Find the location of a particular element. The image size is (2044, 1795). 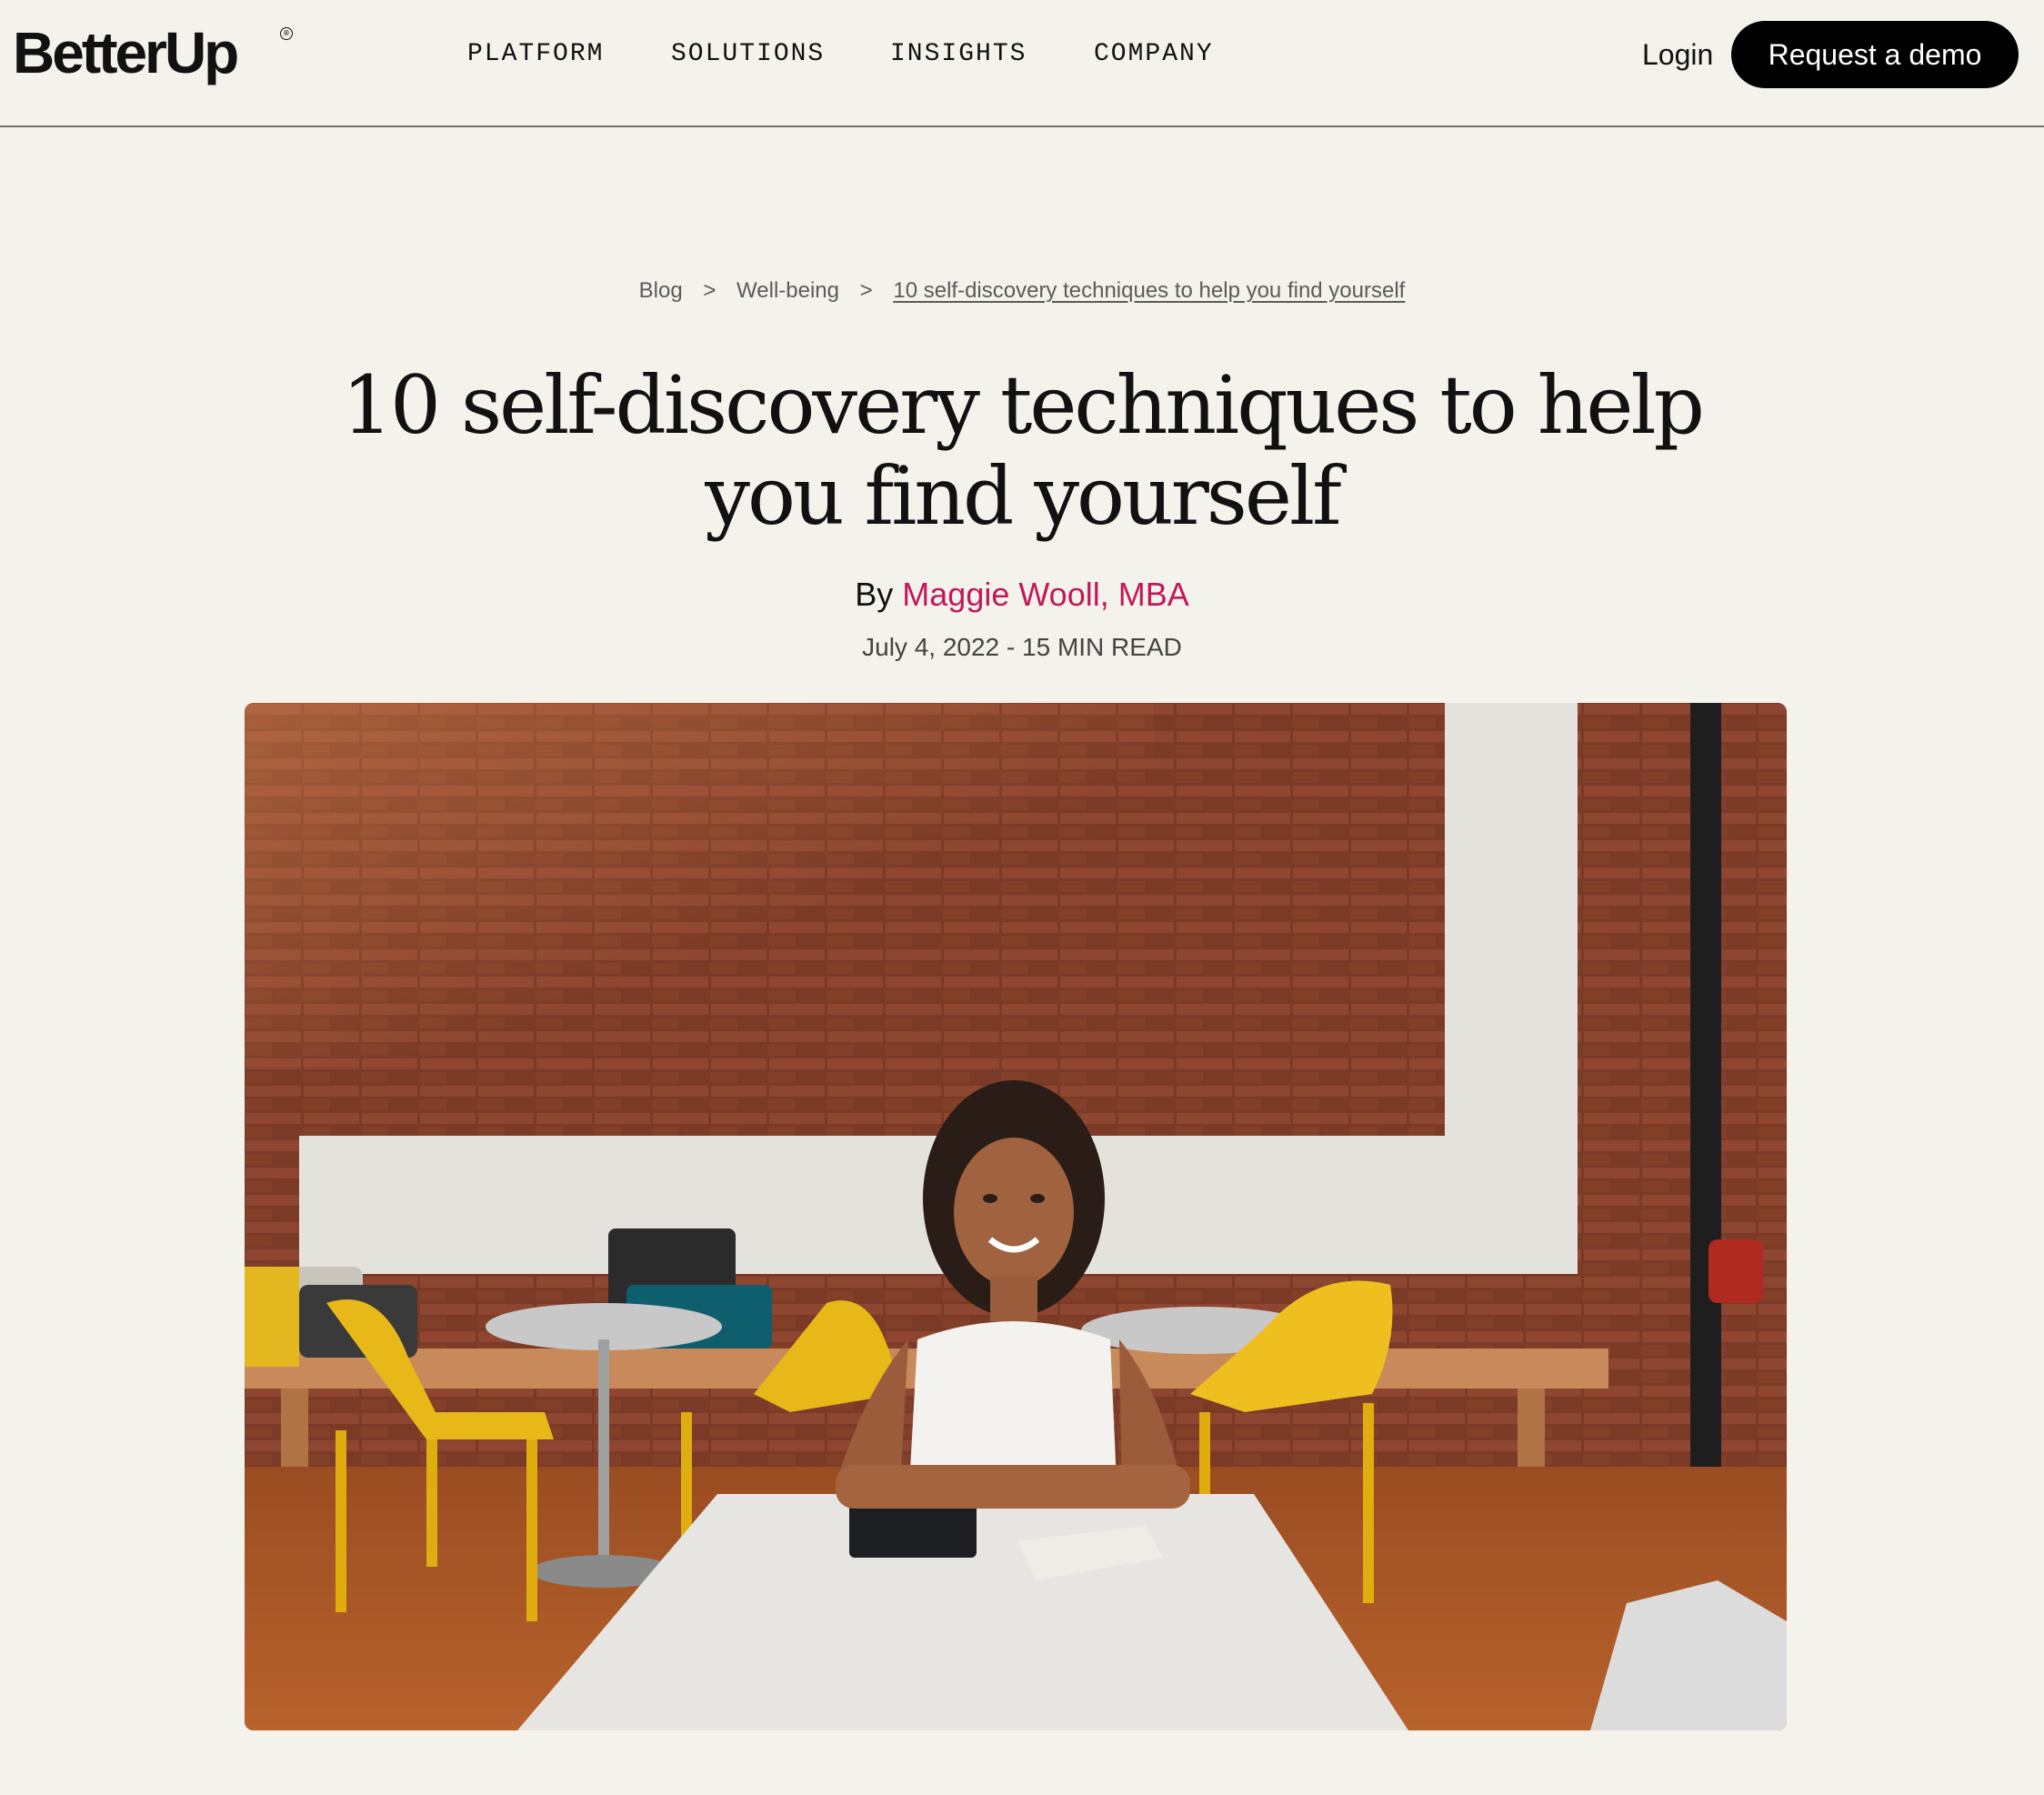

by-label: By is located at coordinates (874, 594).